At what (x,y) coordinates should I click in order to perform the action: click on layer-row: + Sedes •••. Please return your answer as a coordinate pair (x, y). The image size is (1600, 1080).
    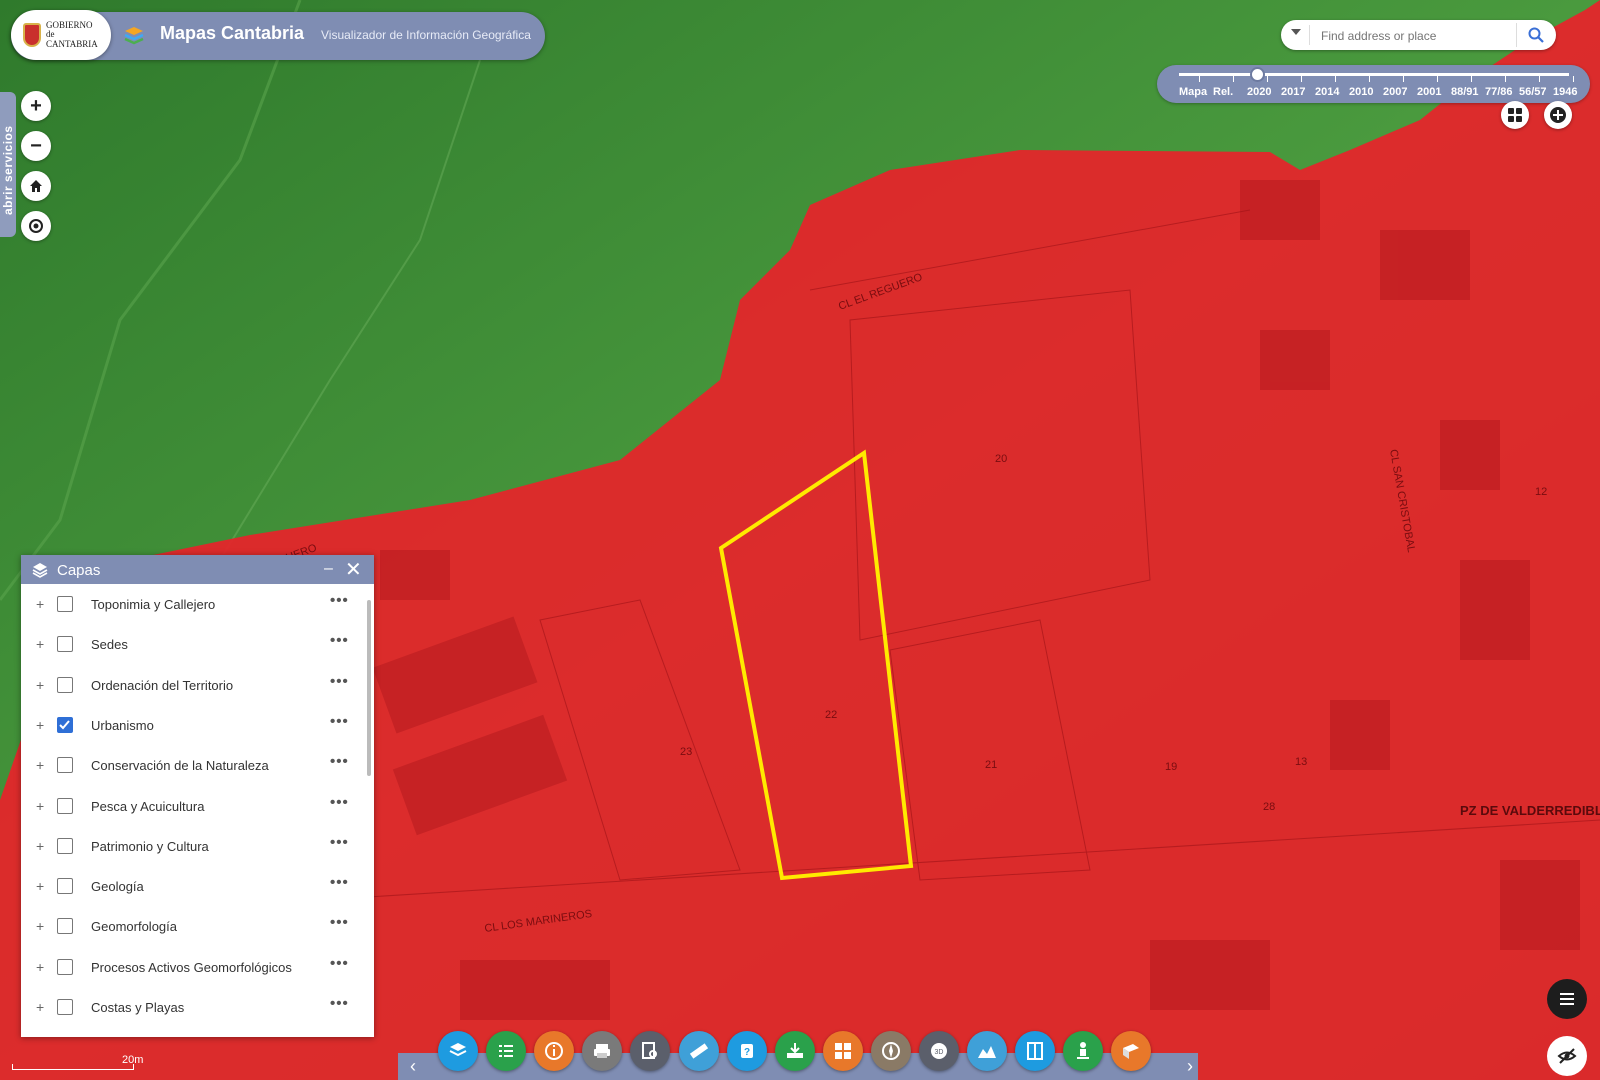
    Looking at the image, I should click on (191, 646).